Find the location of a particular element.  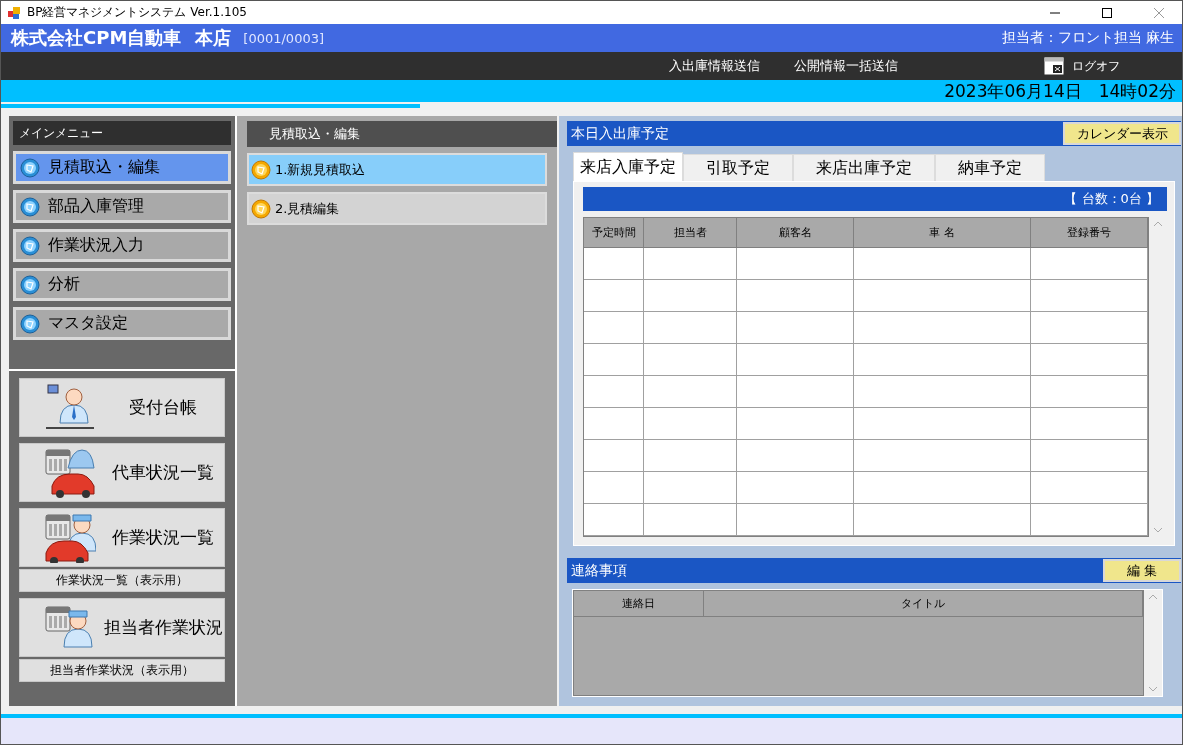

window-title: BP経営マネジメントシステム Ver.1.105 is located at coordinates (137, 12).